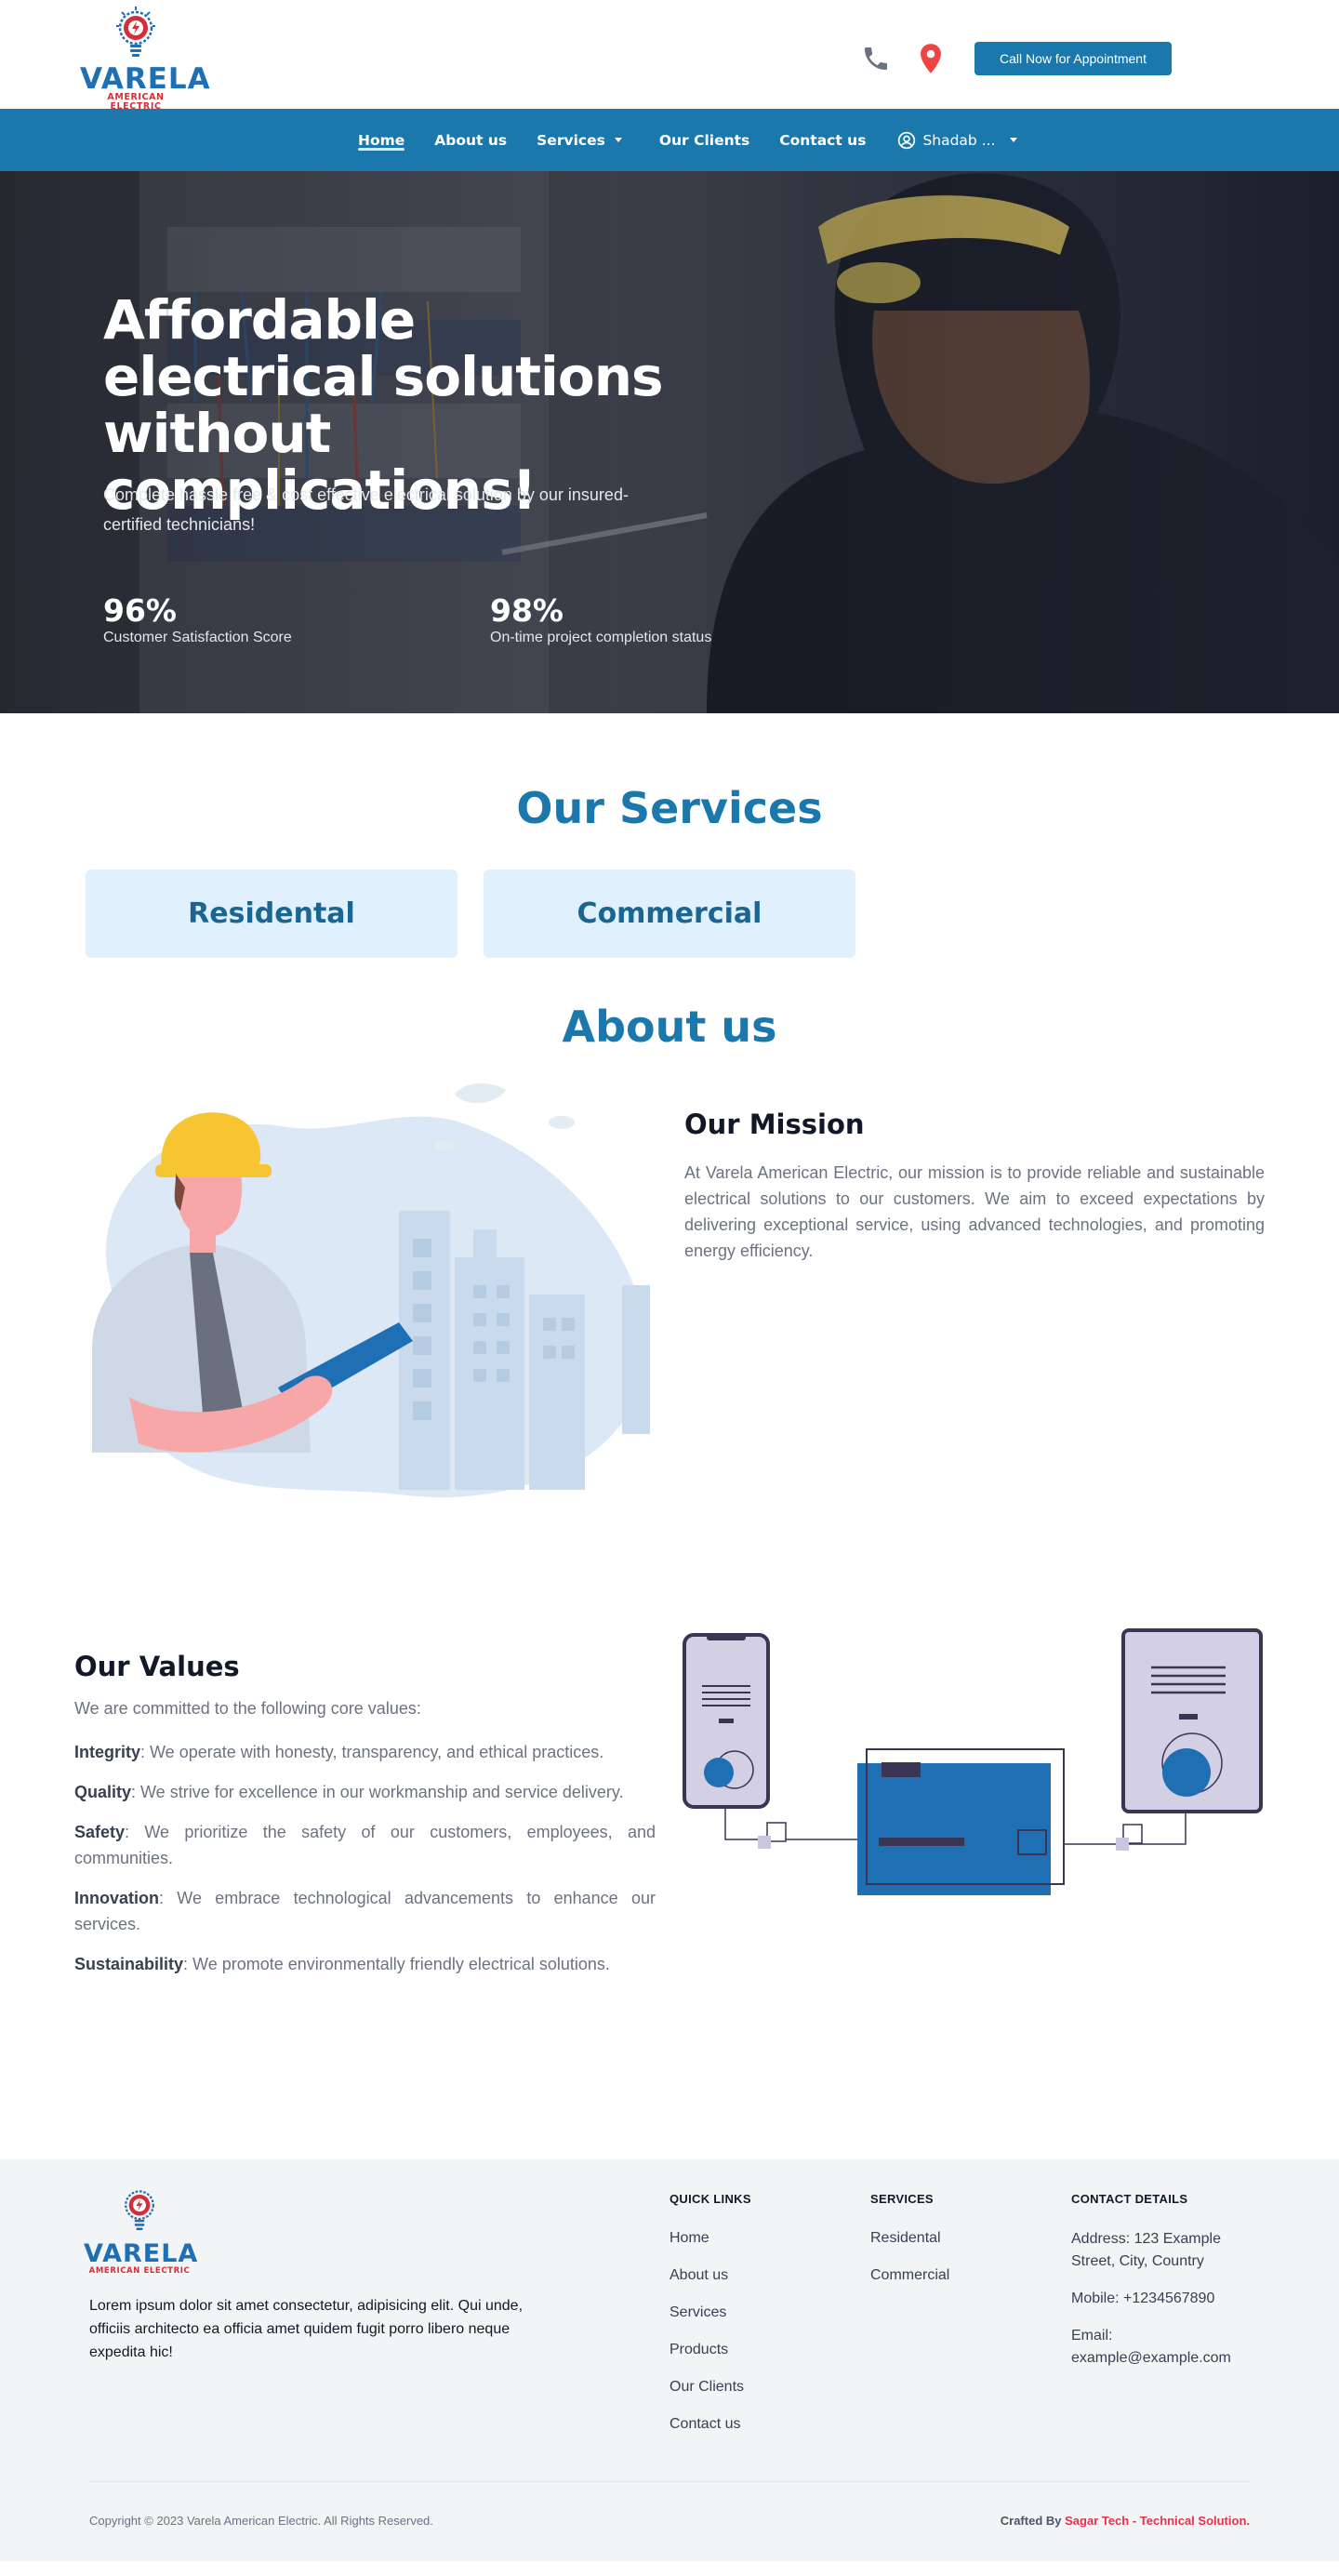 The width and height of the screenshot is (1339, 2576). I want to click on footer-heading: QUICK LINKS, so click(710, 2199).